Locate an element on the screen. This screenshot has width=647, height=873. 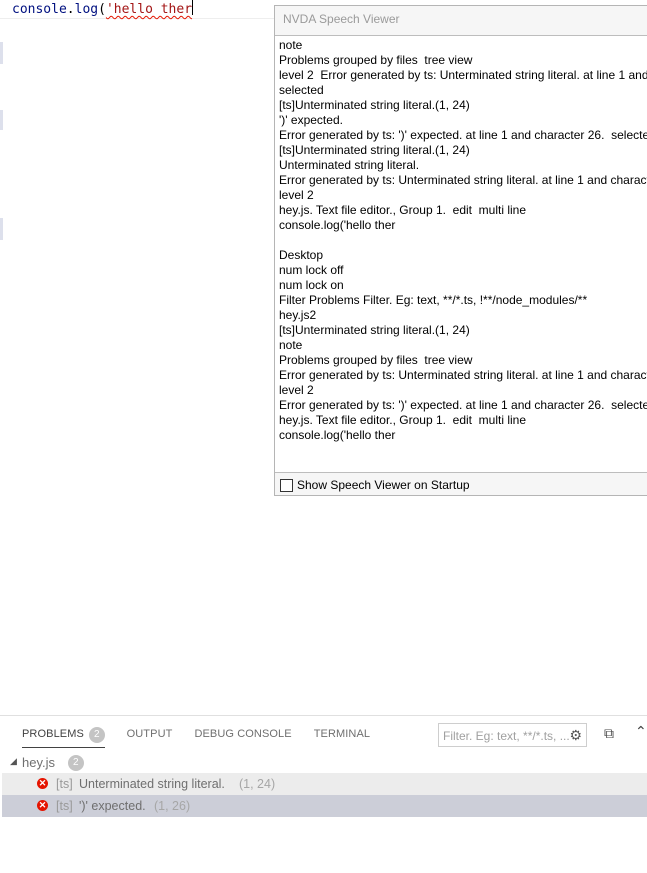
file-group-row: ◢ hey.js 2 is located at coordinates (323, 763).